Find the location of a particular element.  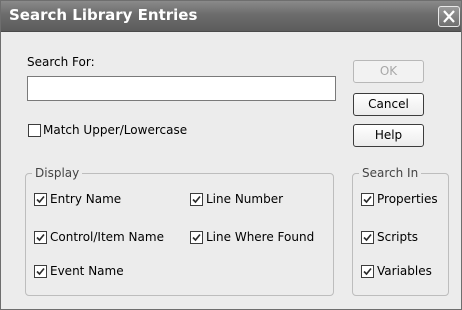

control-item-name-checkbox is located at coordinates (40, 237).